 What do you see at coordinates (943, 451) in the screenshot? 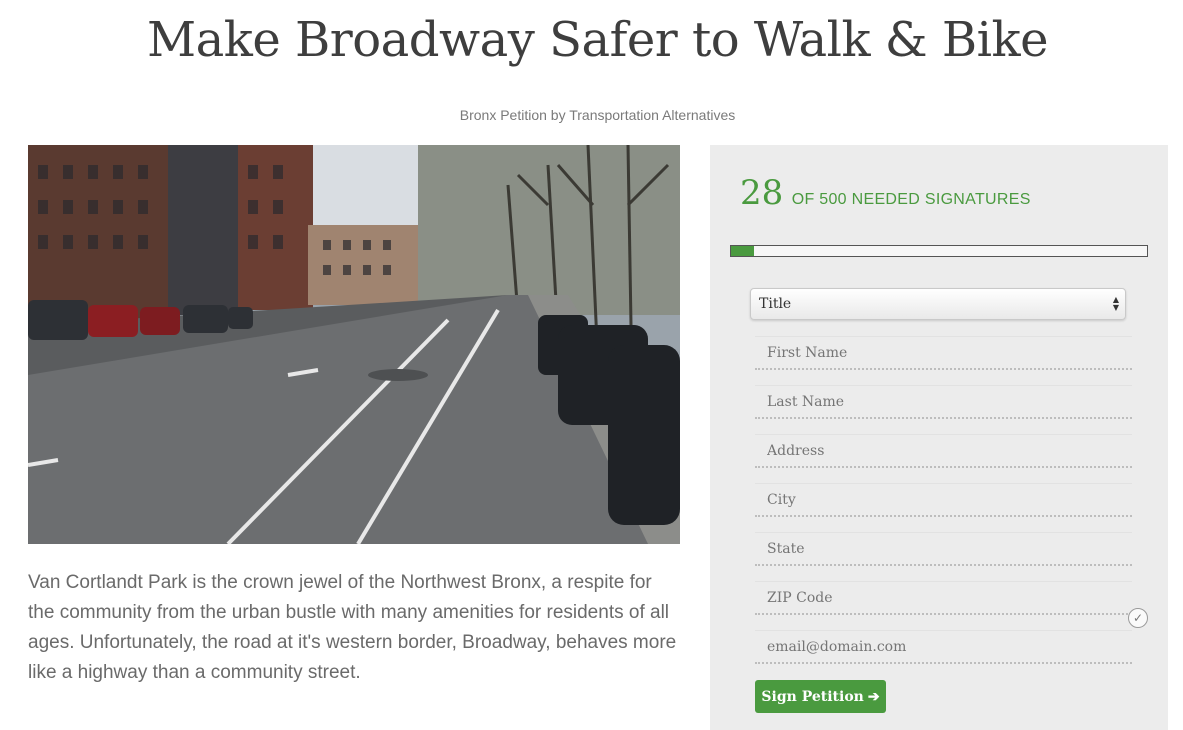
I see `address-field` at bounding box center [943, 451].